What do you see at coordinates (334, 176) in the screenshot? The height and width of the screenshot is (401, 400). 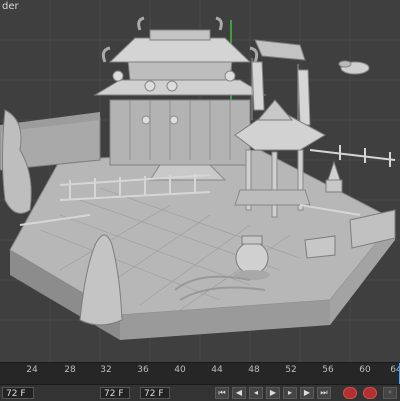 I see `statue` at bounding box center [334, 176].